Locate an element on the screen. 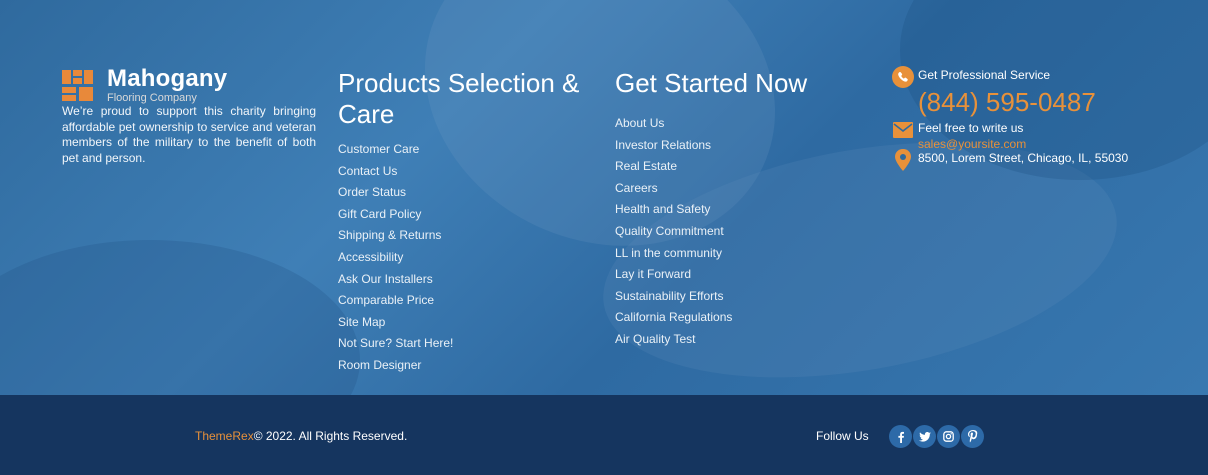  logo: Mahogany Flooring Company is located at coordinates (189, 84).